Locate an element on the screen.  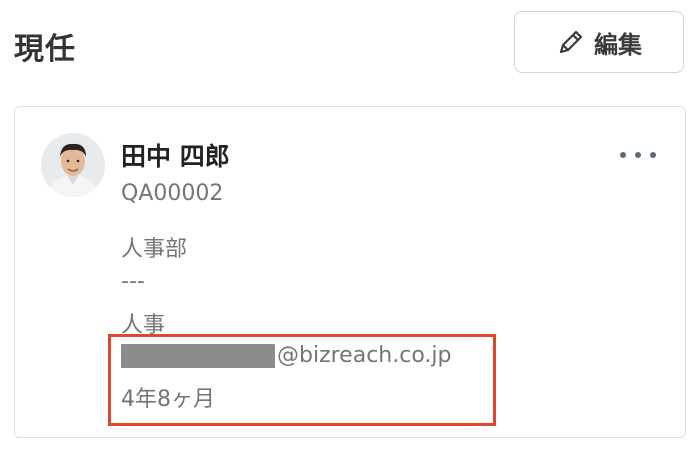
placeholder-text: --- is located at coordinates (133, 281).